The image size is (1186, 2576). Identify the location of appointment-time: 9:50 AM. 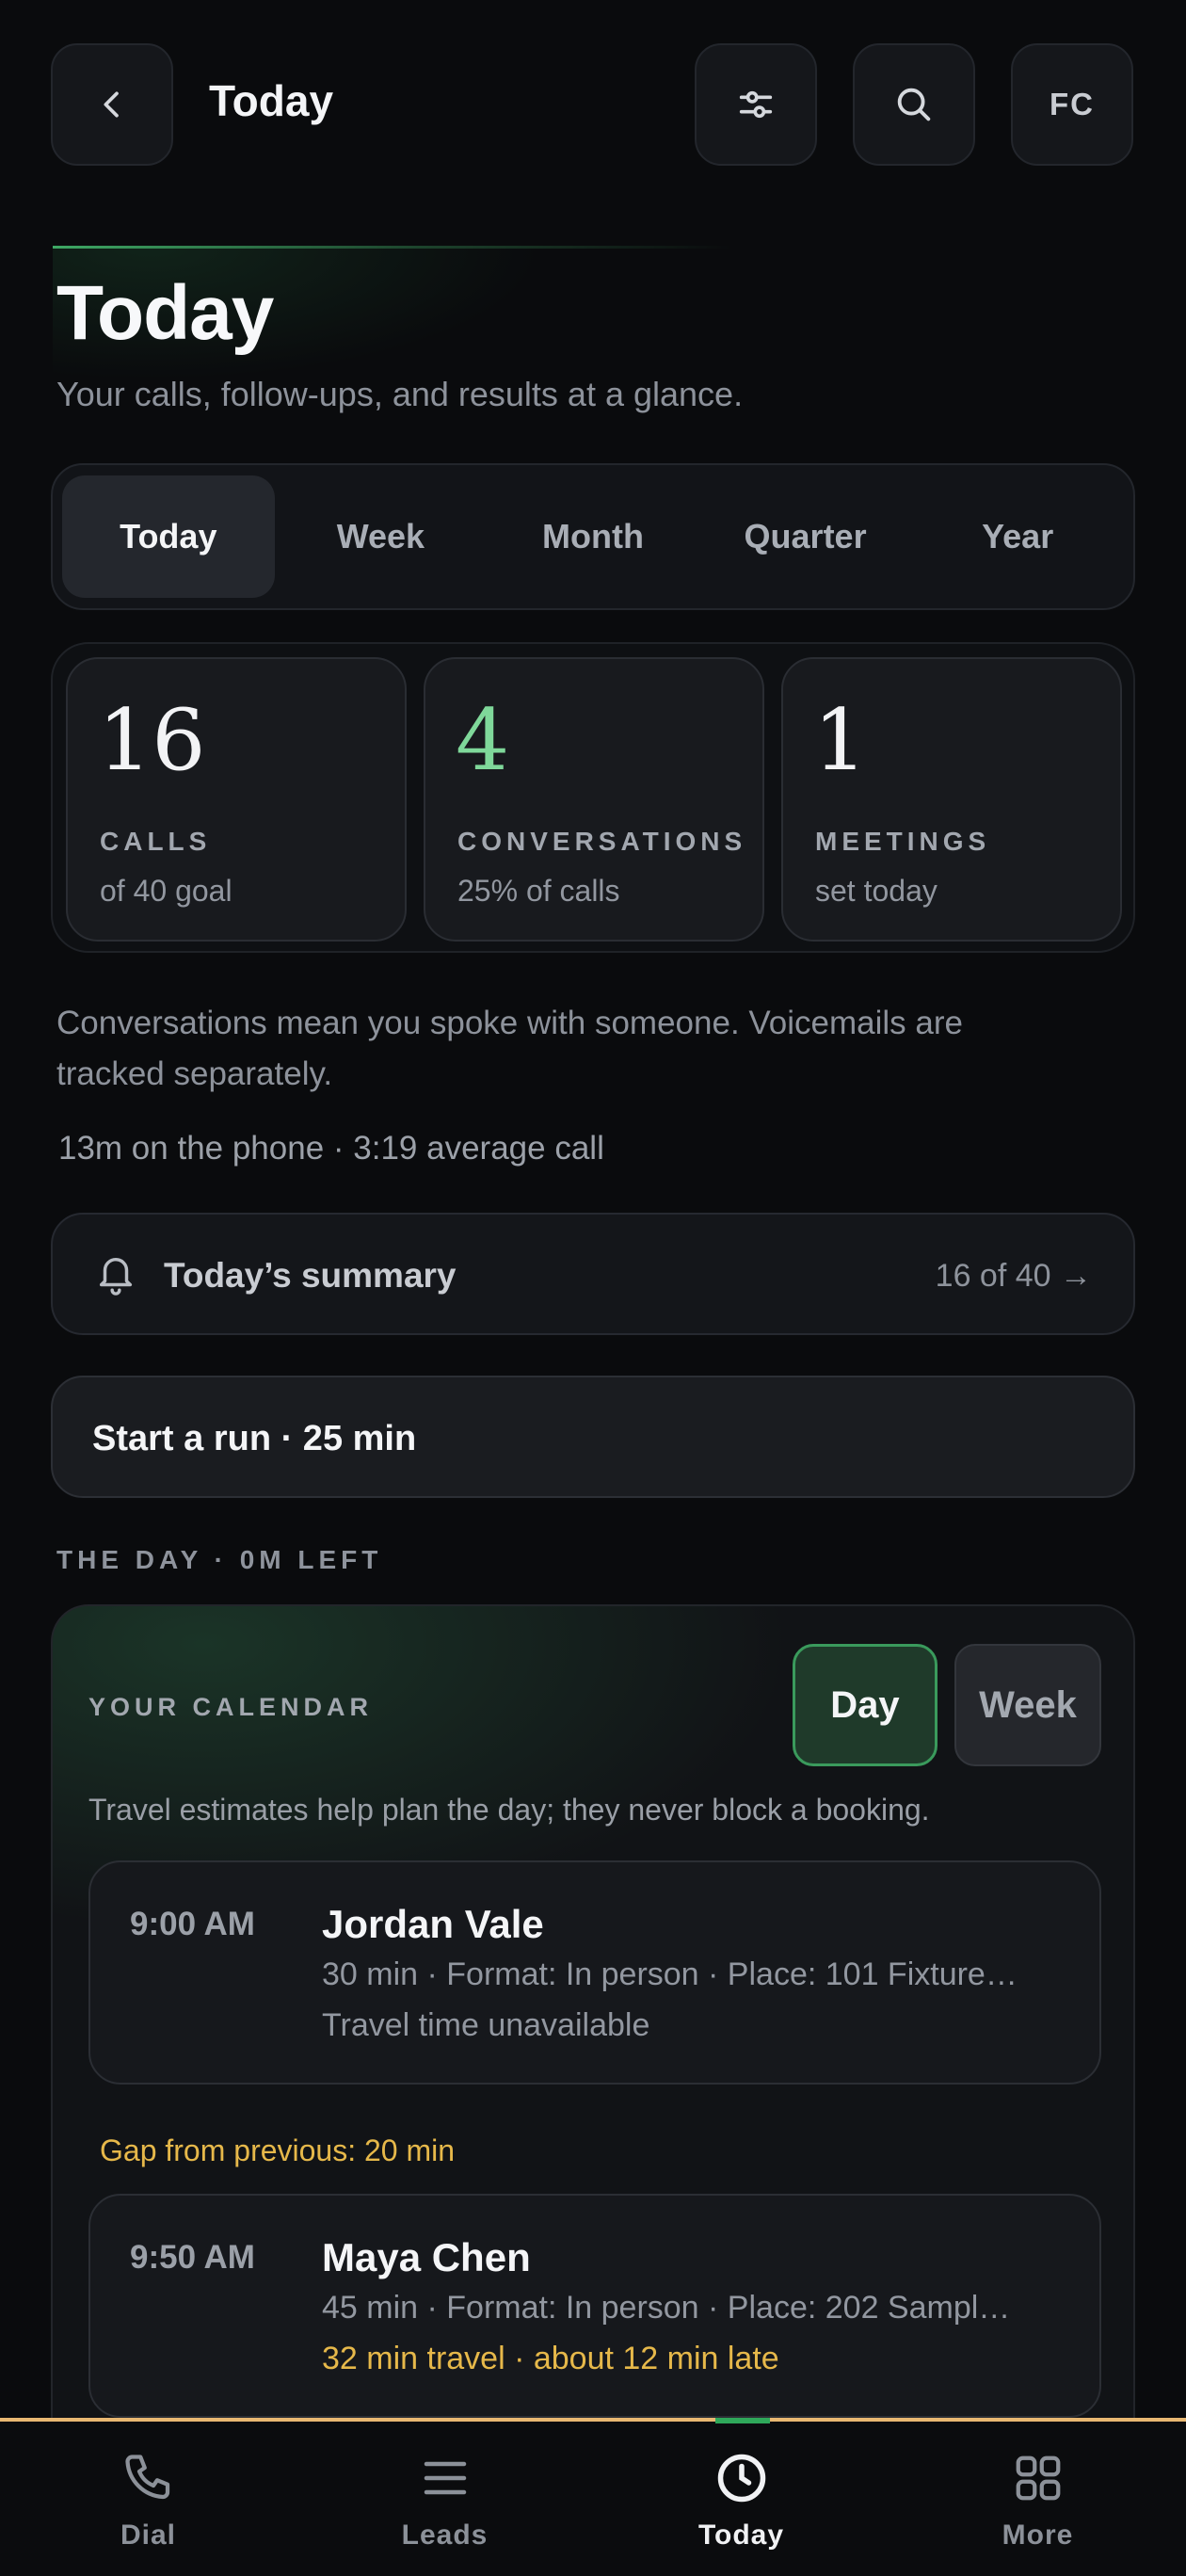
(192, 2257).